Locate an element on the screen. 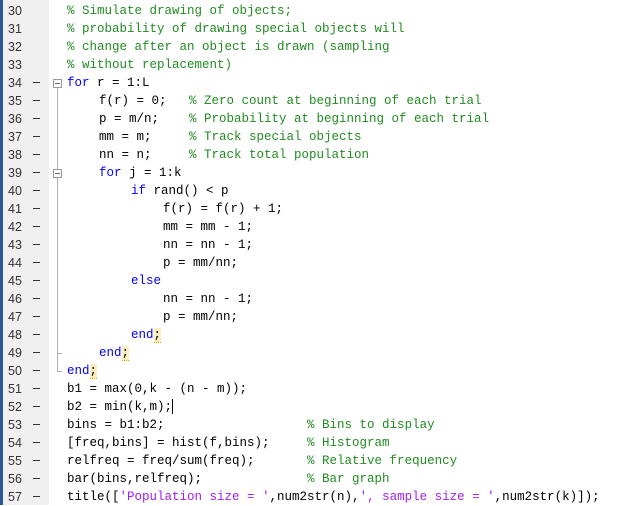  code-line: 33 % without replacement) is located at coordinates (320, 65).